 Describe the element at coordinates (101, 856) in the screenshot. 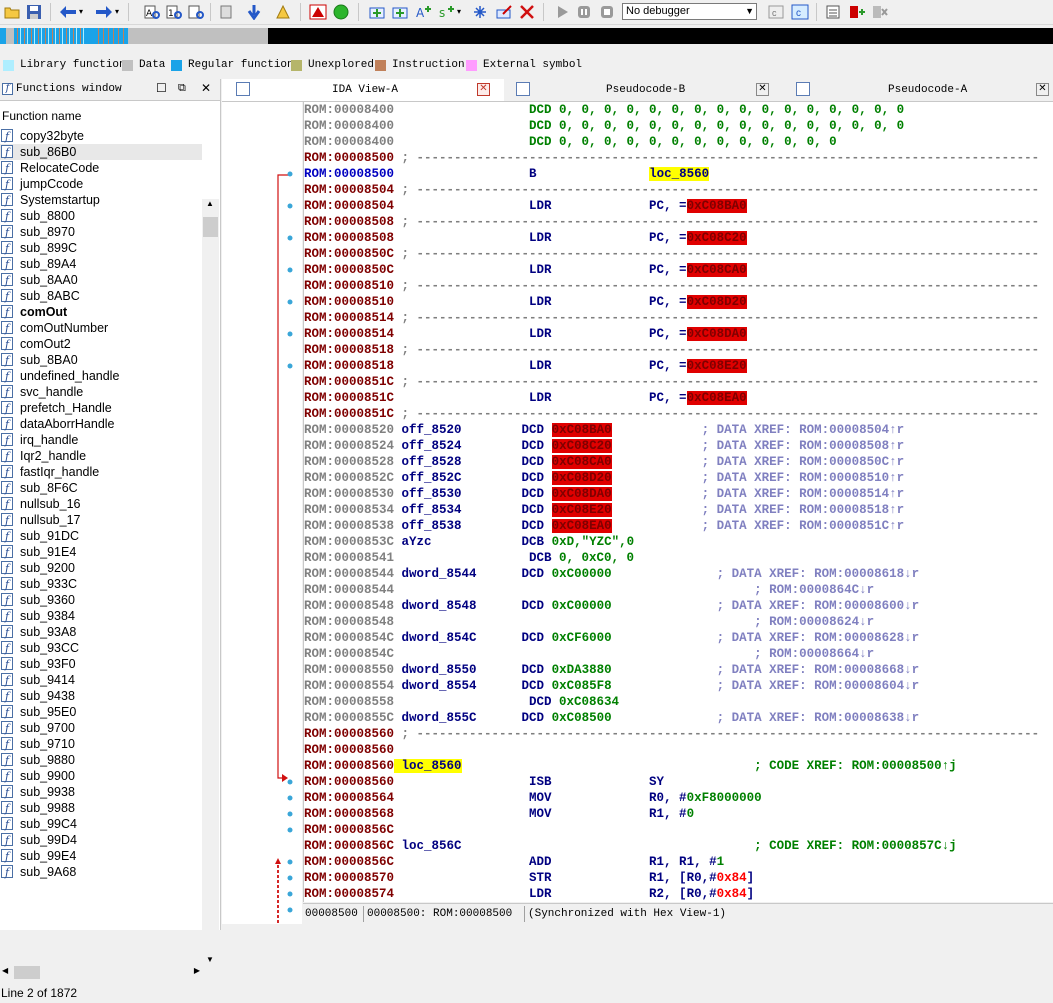

I see `function-list-item: f sub_99E4` at that location.